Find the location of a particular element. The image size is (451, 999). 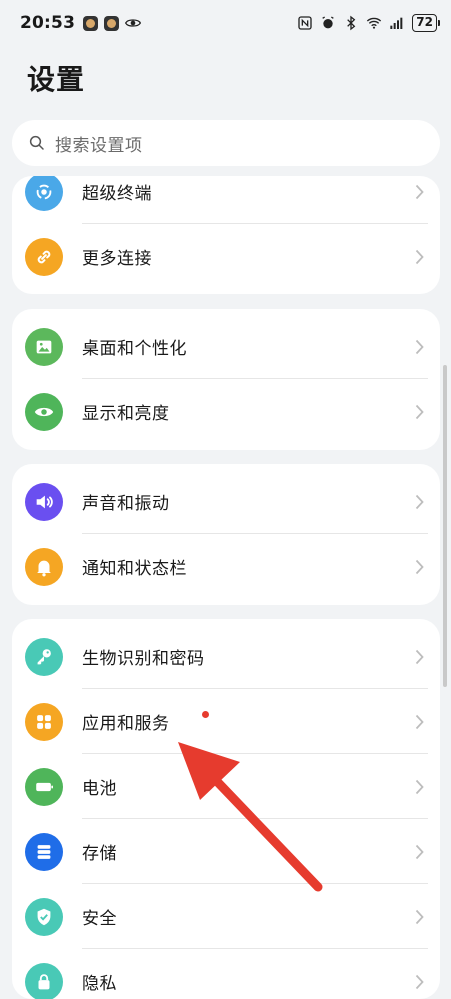

page-title: 设置 is located at coordinates (56, 78).